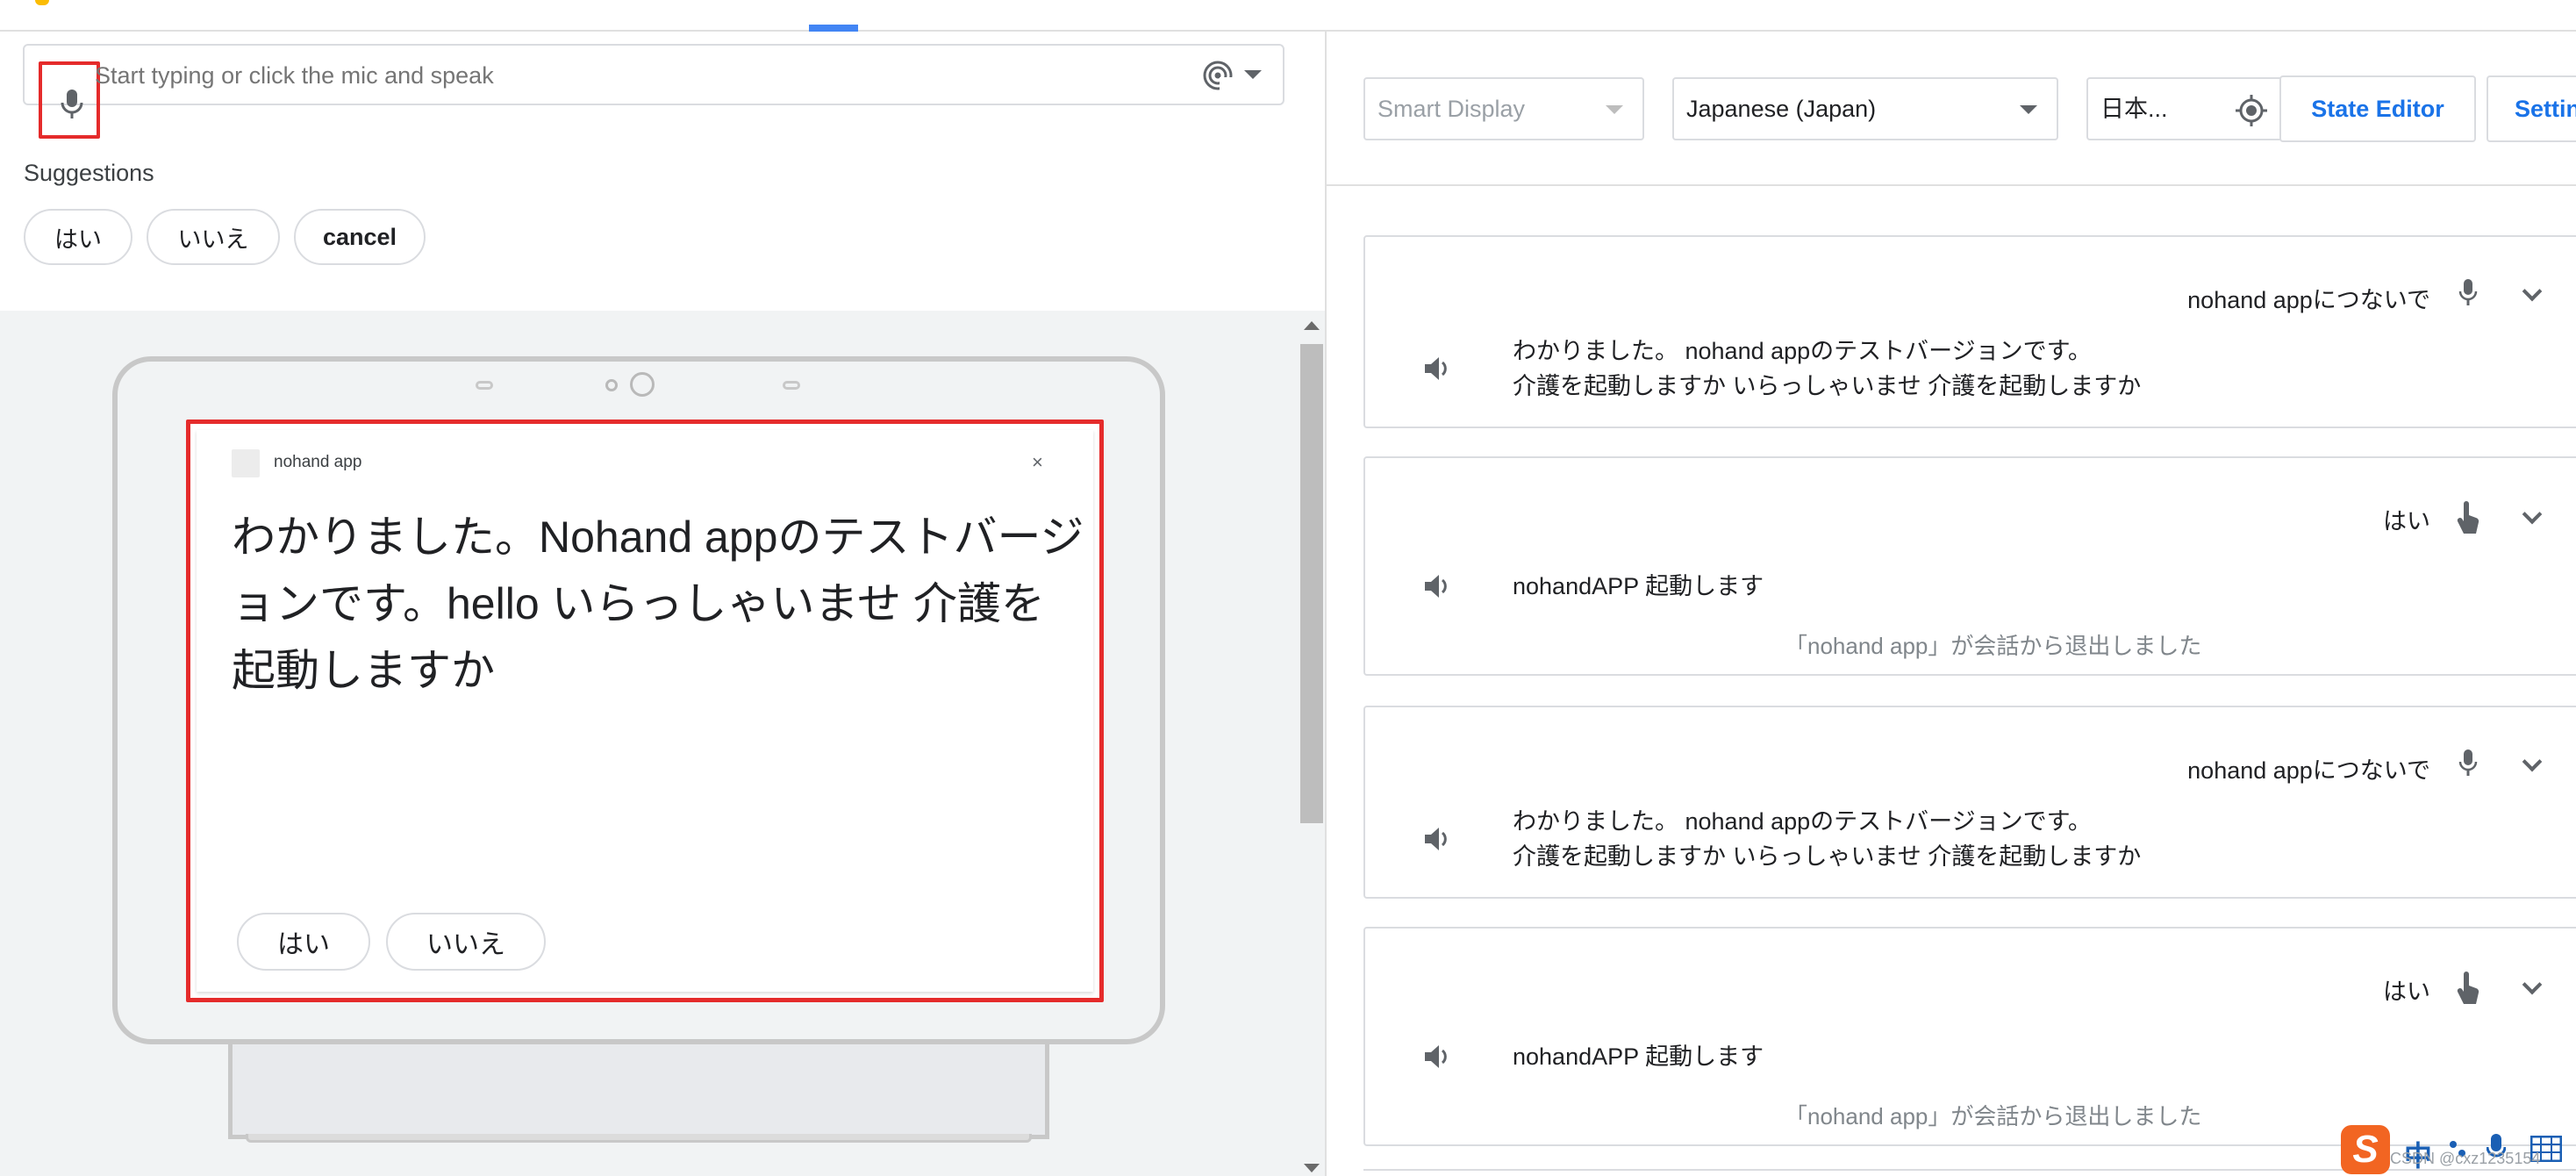 The image size is (2576, 1176). Describe the element at coordinates (89, 173) in the screenshot. I see `suggestions-label: Suggestions` at that location.